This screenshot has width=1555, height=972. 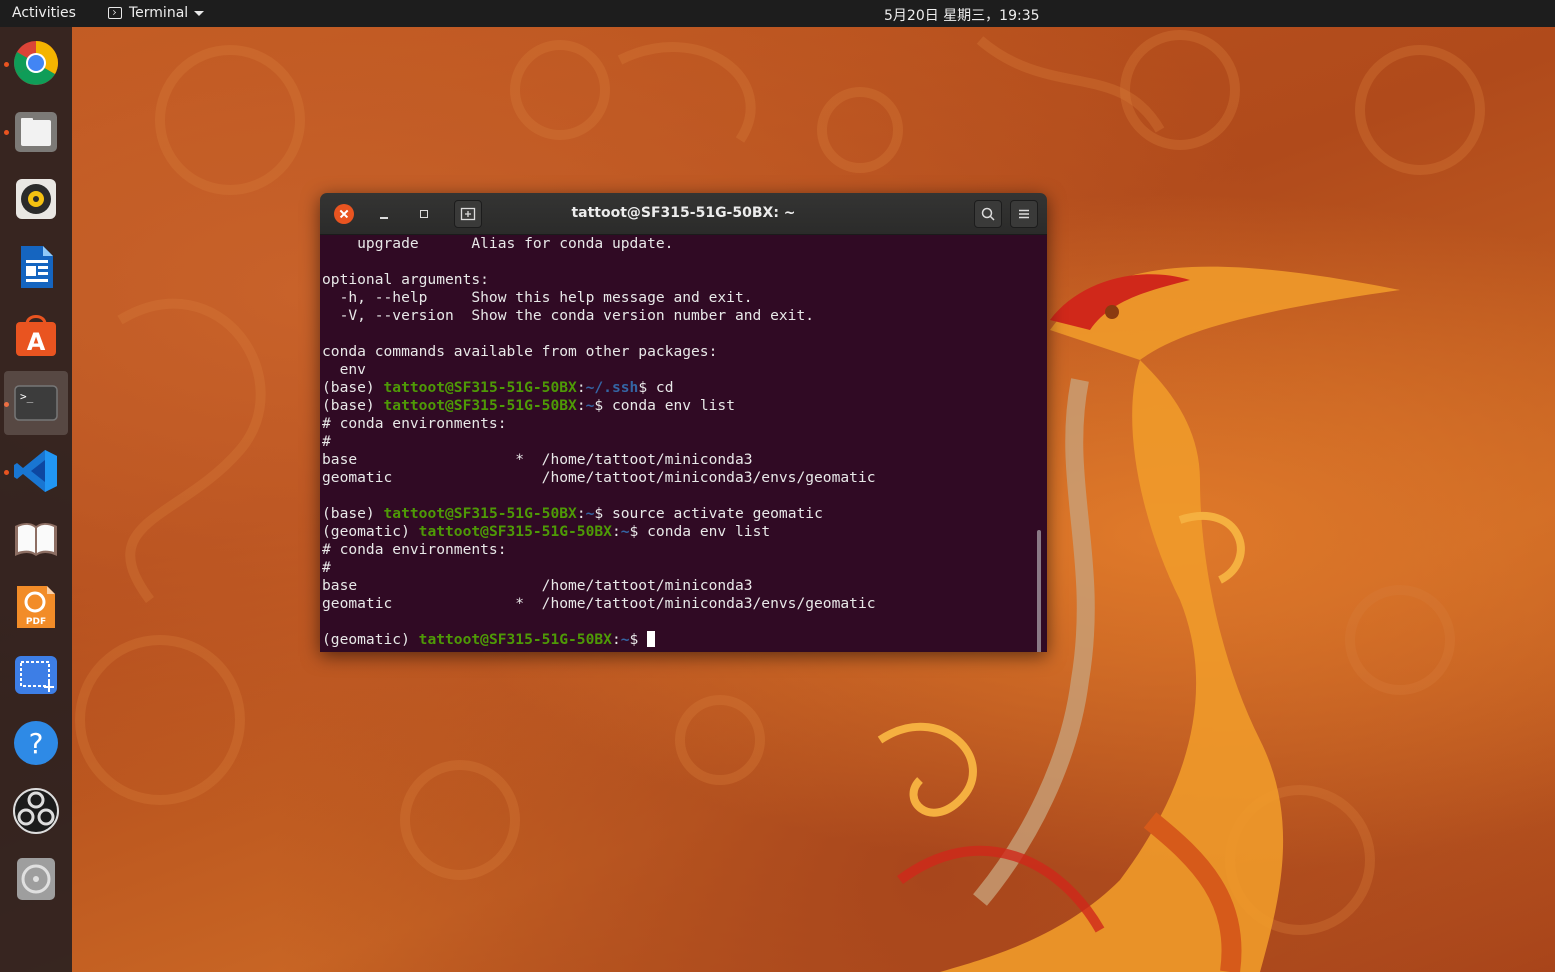 I want to click on dock-item-rhythmbox, so click(x=36, y=199).